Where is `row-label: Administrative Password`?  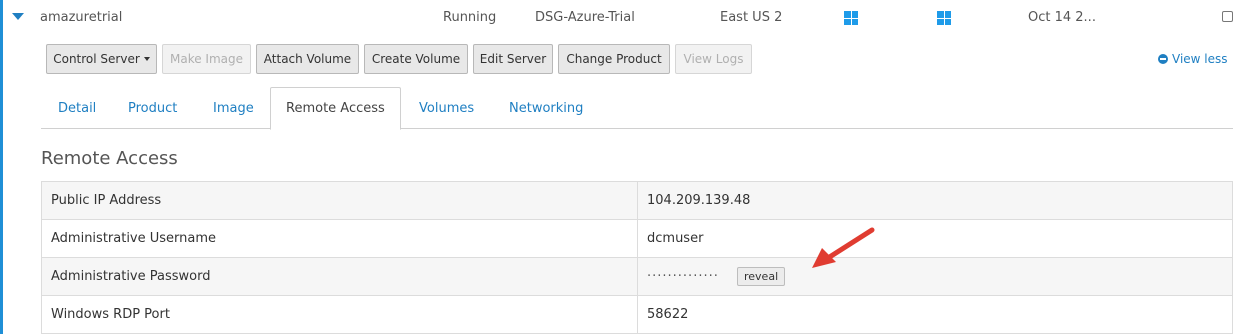
row-label: Administrative Password is located at coordinates (339, 276).